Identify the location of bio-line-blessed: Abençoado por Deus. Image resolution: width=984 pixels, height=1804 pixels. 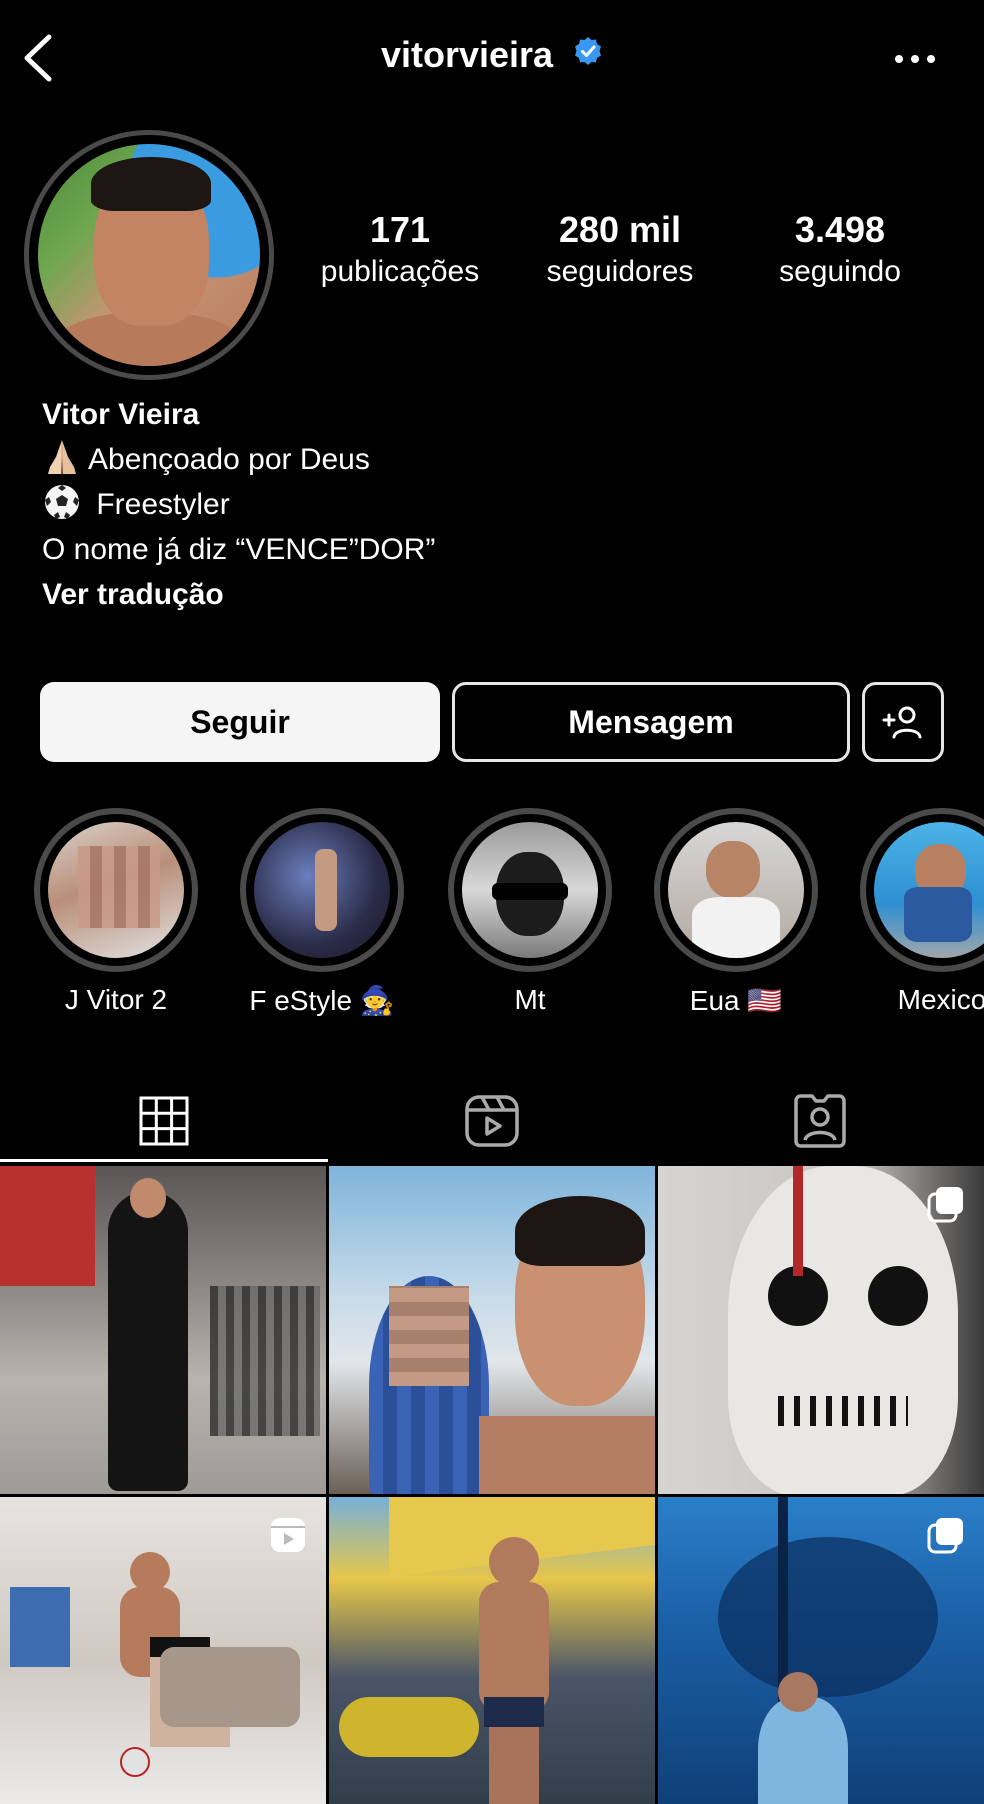
(492, 459).